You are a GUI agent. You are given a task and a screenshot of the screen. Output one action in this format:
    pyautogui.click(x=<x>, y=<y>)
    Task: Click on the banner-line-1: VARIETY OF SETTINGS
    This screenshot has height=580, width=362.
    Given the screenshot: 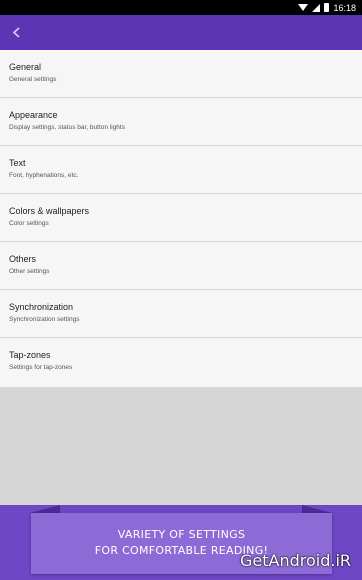 What is the action you would take?
    pyautogui.click(x=181, y=534)
    